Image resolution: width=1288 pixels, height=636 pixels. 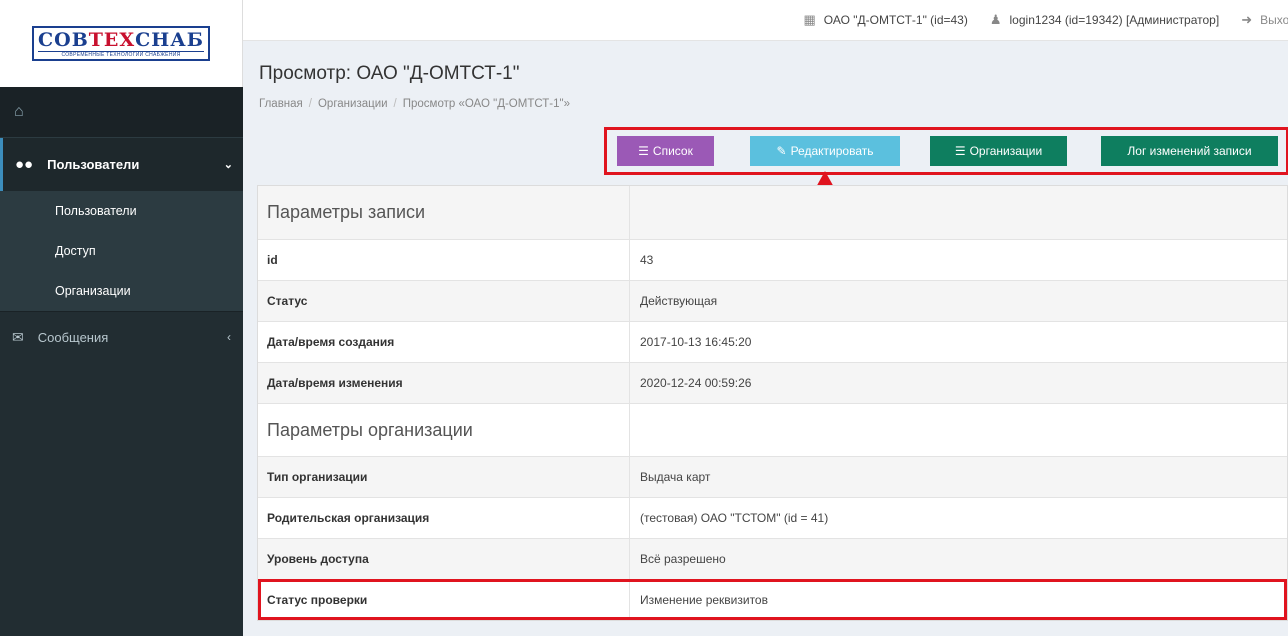 What do you see at coordinates (24, 164) in the screenshot?
I see `users-icon: ●●` at bounding box center [24, 164].